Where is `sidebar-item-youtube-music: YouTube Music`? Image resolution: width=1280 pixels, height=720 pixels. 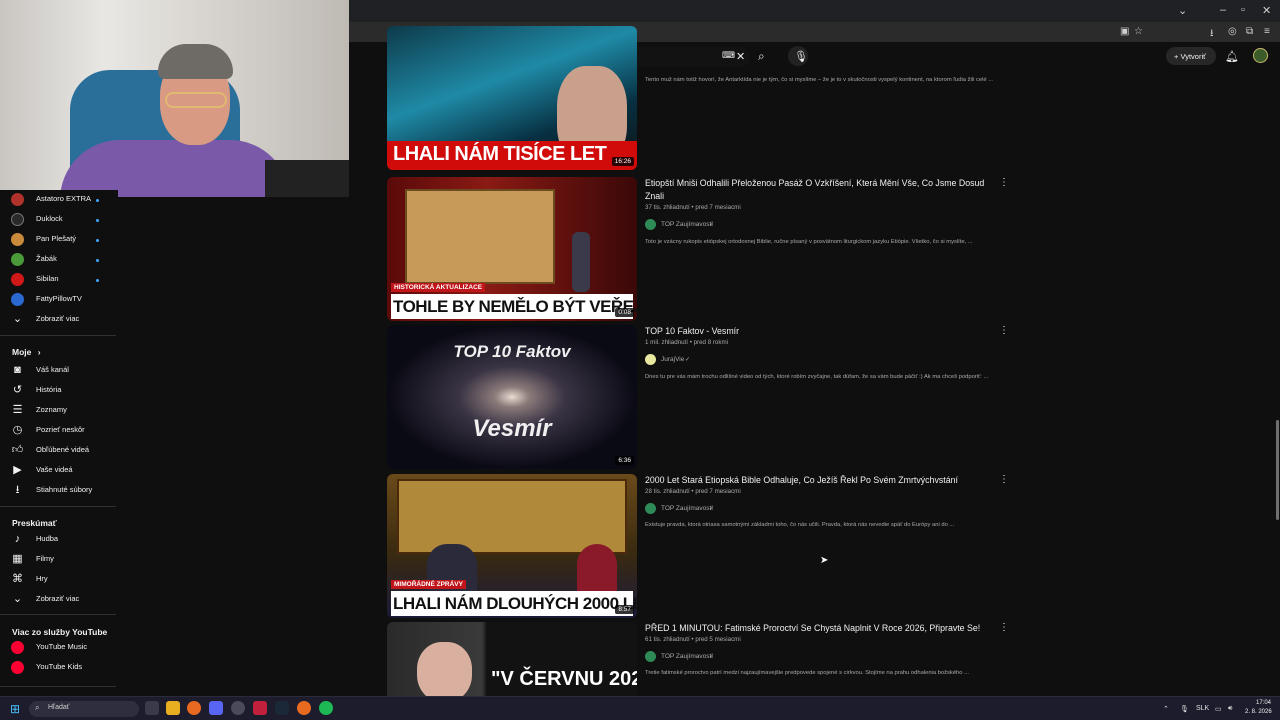
sidebar-item-youtube-music: YouTube Music is located at coordinates (59, 648).